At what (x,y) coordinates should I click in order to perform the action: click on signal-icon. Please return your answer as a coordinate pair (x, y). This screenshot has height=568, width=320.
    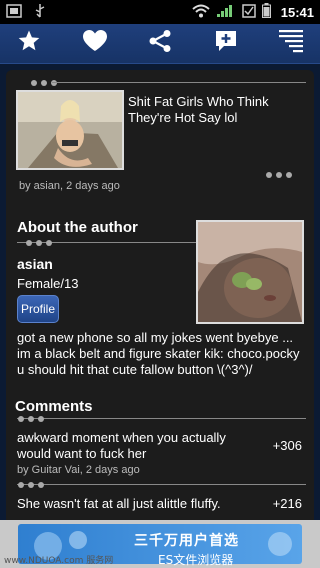
    Looking at the image, I should click on (226, 12).